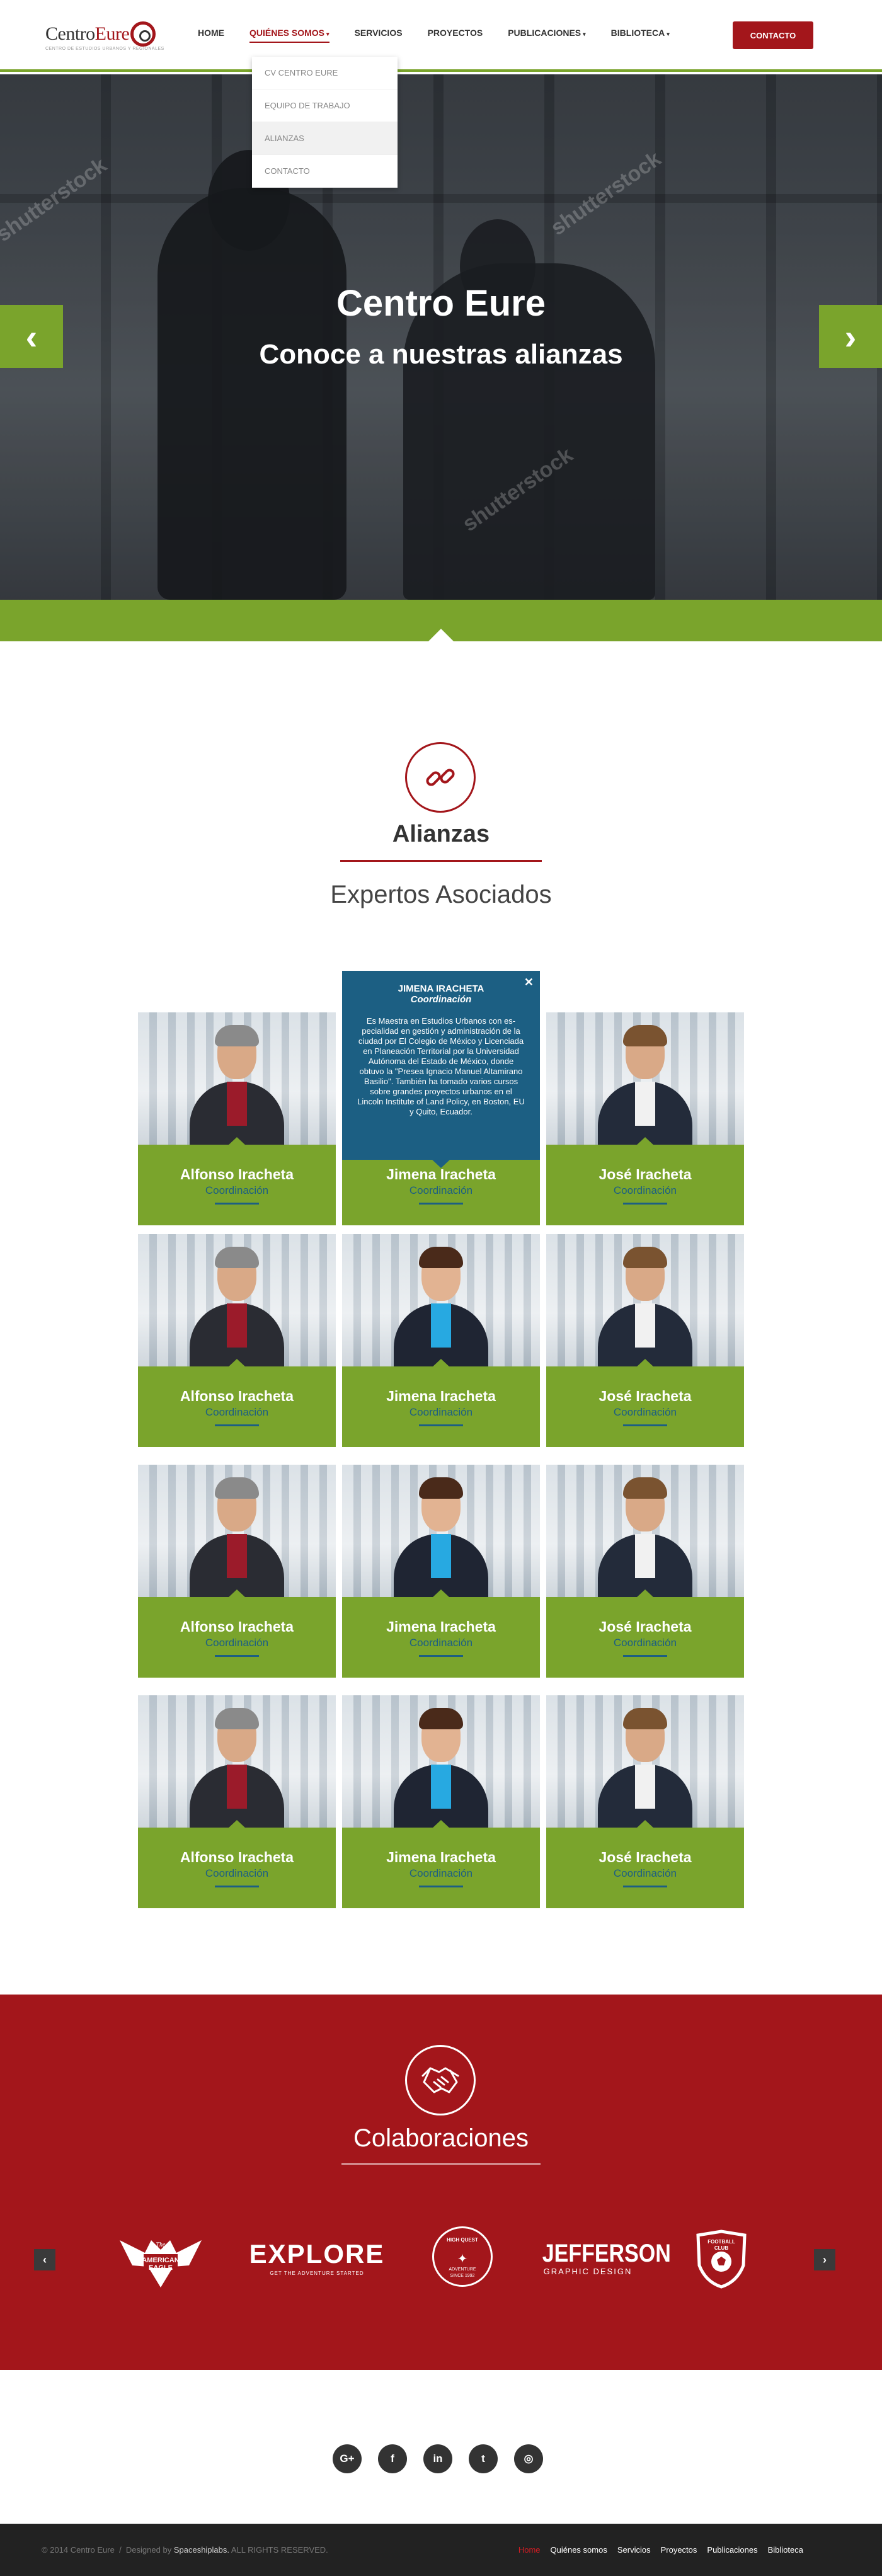 The height and width of the screenshot is (2576, 882). I want to click on collaborations-divider, so click(441, 2164).